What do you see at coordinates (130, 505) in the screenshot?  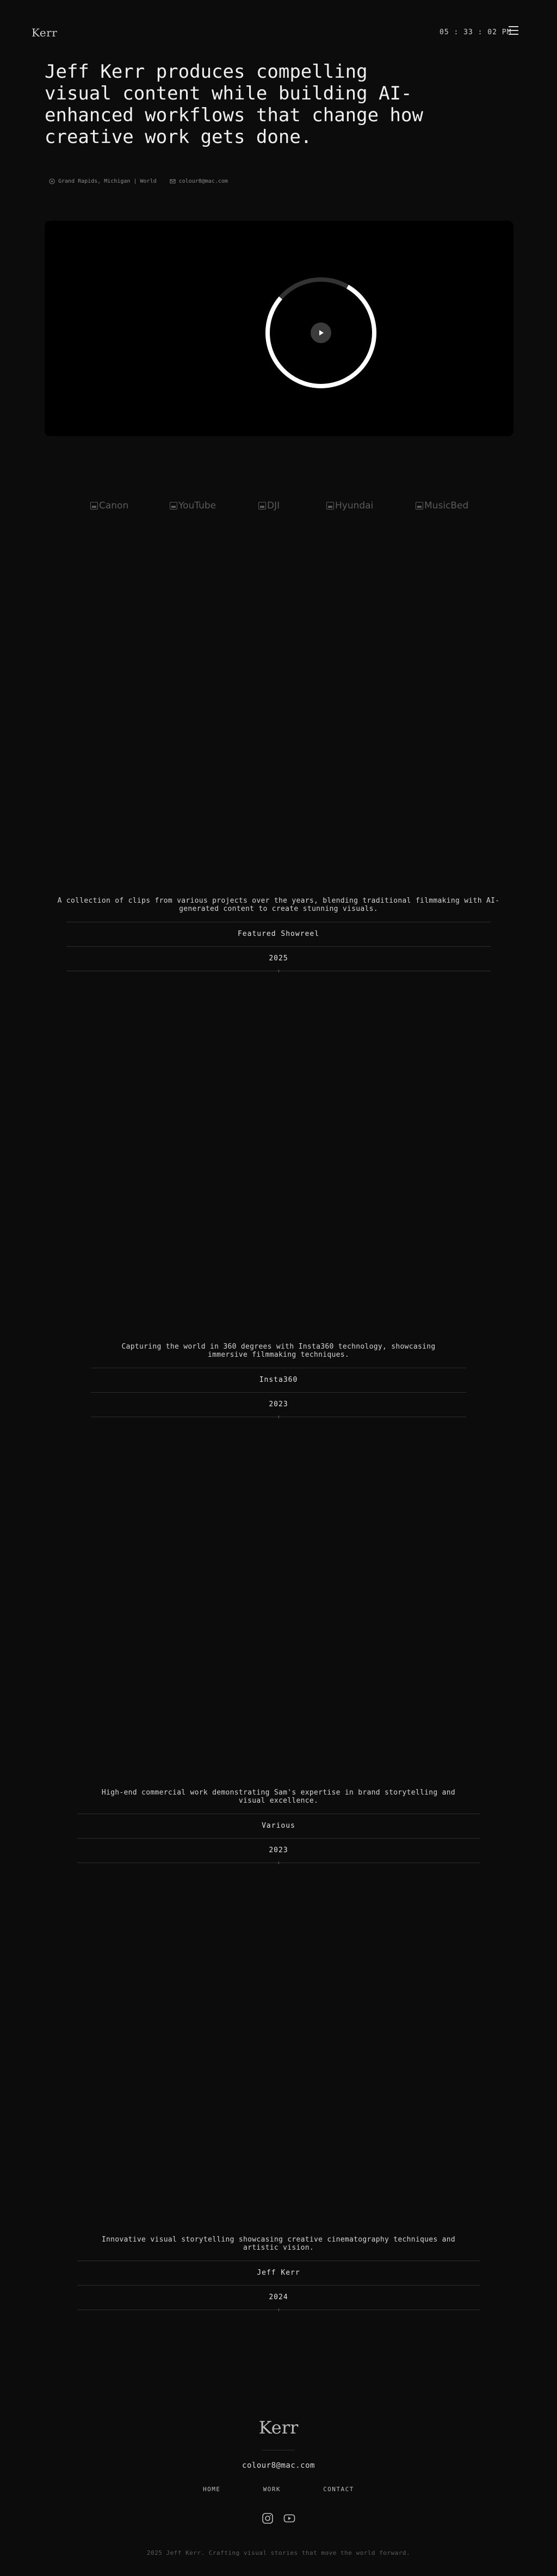 I see `brand-logo-canon: Canon` at bounding box center [130, 505].